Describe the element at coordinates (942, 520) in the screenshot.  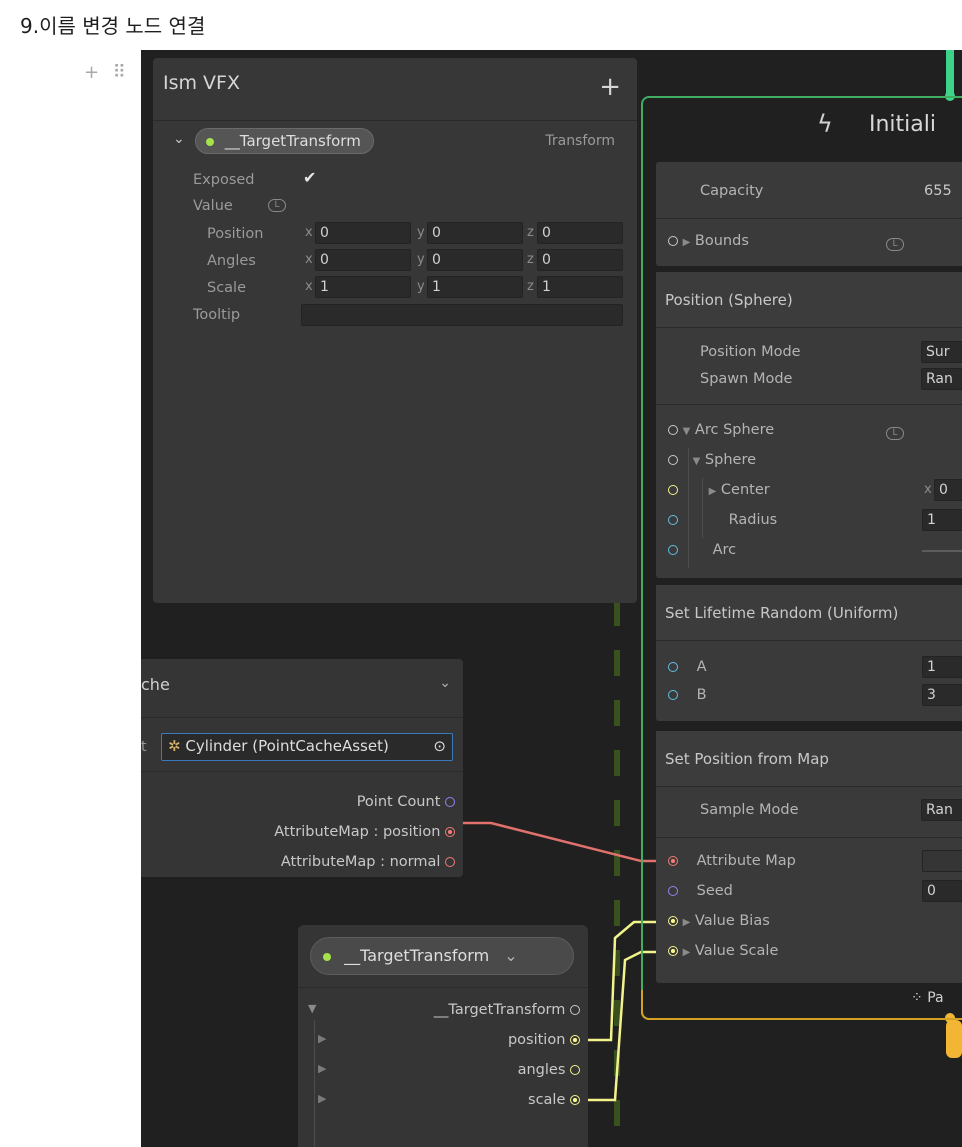
I see `radius-field: 1` at that location.